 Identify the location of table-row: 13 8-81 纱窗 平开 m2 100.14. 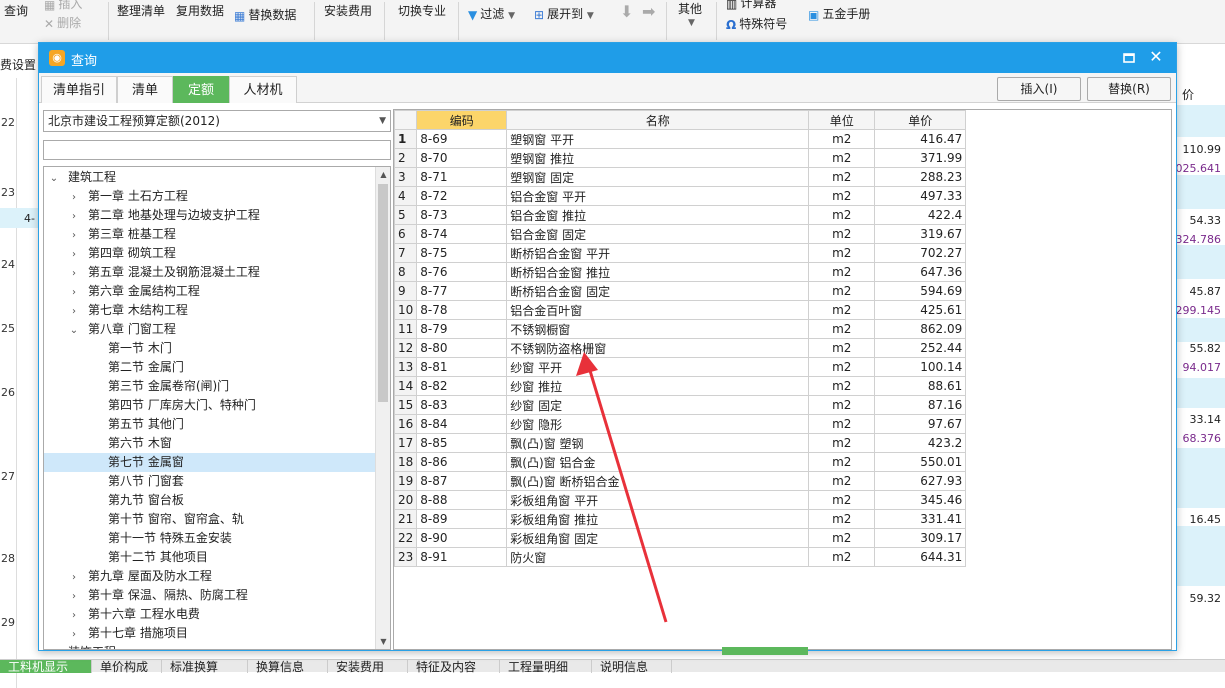
(680, 367).